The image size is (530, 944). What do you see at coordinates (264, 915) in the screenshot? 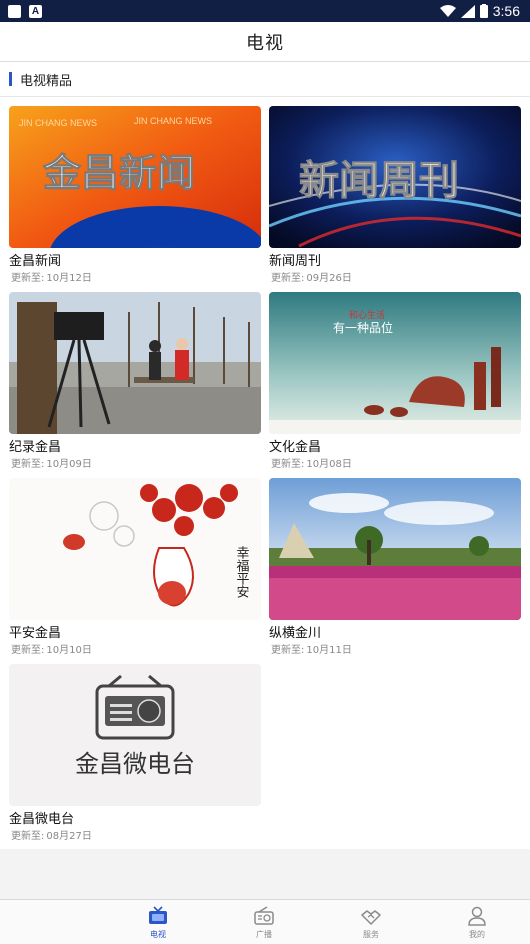
I see `radio-icon` at bounding box center [264, 915].